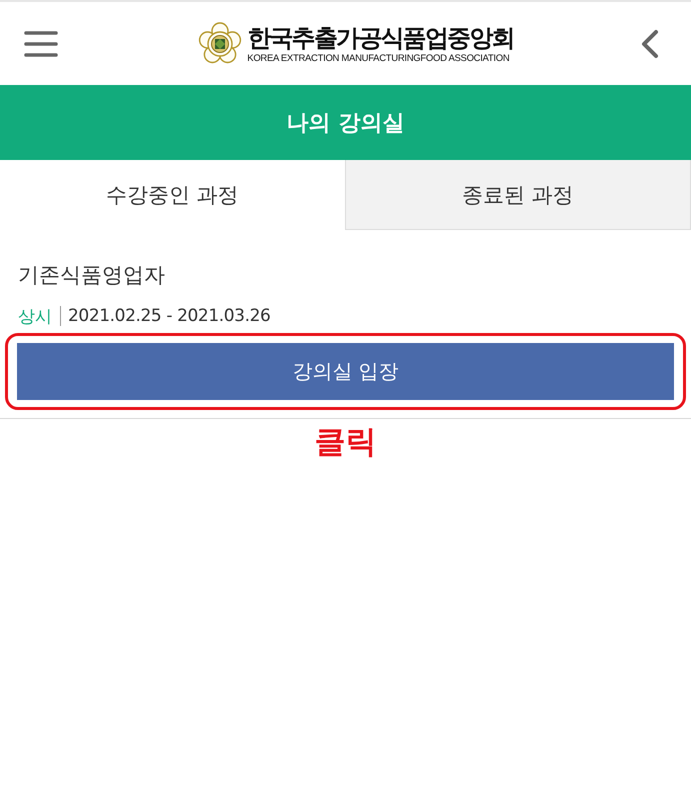 The height and width of the screenshot is (785, 691). Describe the element at coordinates (91, 275) in the screenshot. I see `course-title: 기존식품영업자` at that location.